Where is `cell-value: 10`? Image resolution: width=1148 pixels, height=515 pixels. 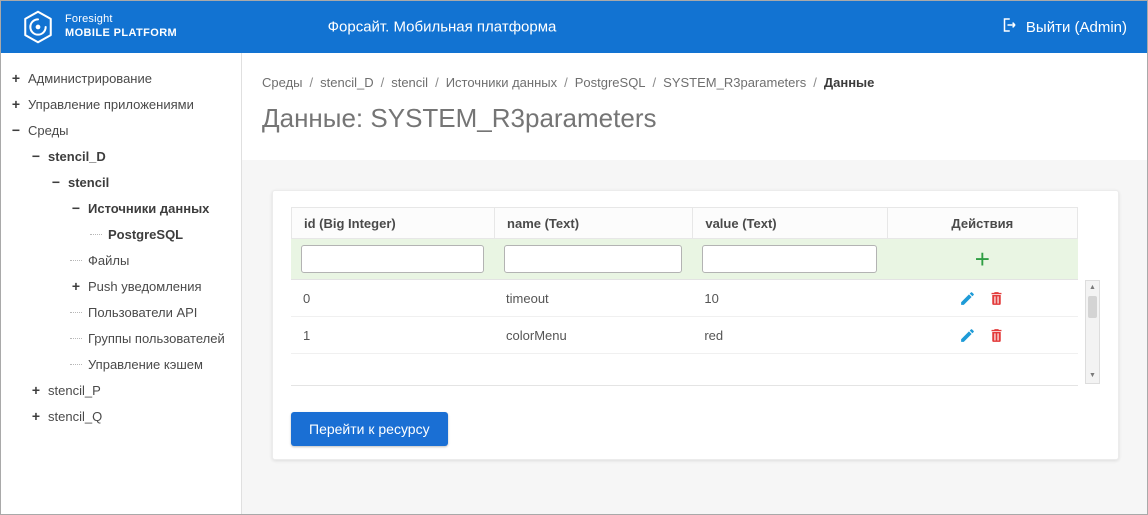
cell-value: 10 is located at coordinates (711, 298).